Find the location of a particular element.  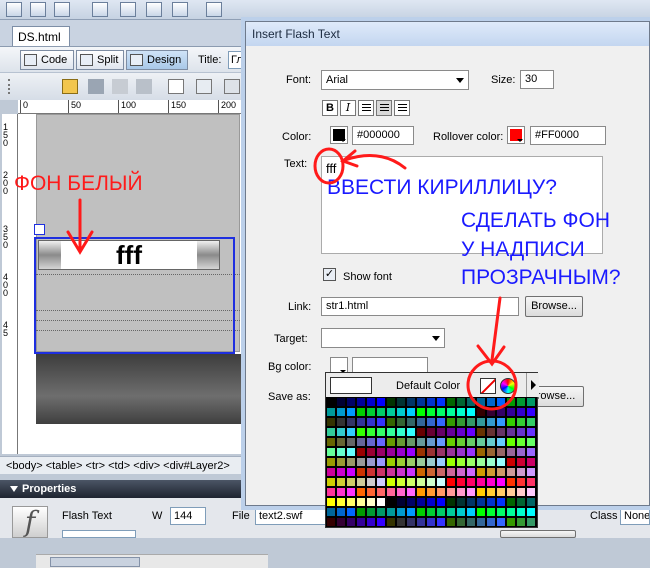

visual-aids-icon is located at coordinates (204, 86).